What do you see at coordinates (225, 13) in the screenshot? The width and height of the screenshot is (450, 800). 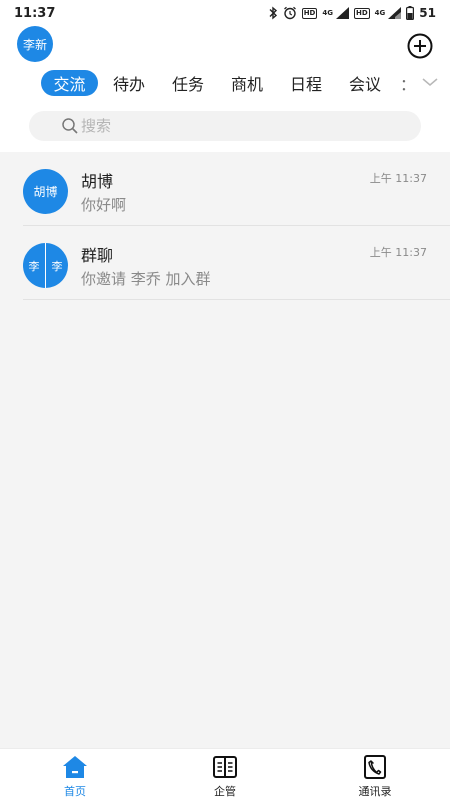 I see `status-bar: 11:37 HD 4G HD 4G 51` at bounding box center [225, 13].